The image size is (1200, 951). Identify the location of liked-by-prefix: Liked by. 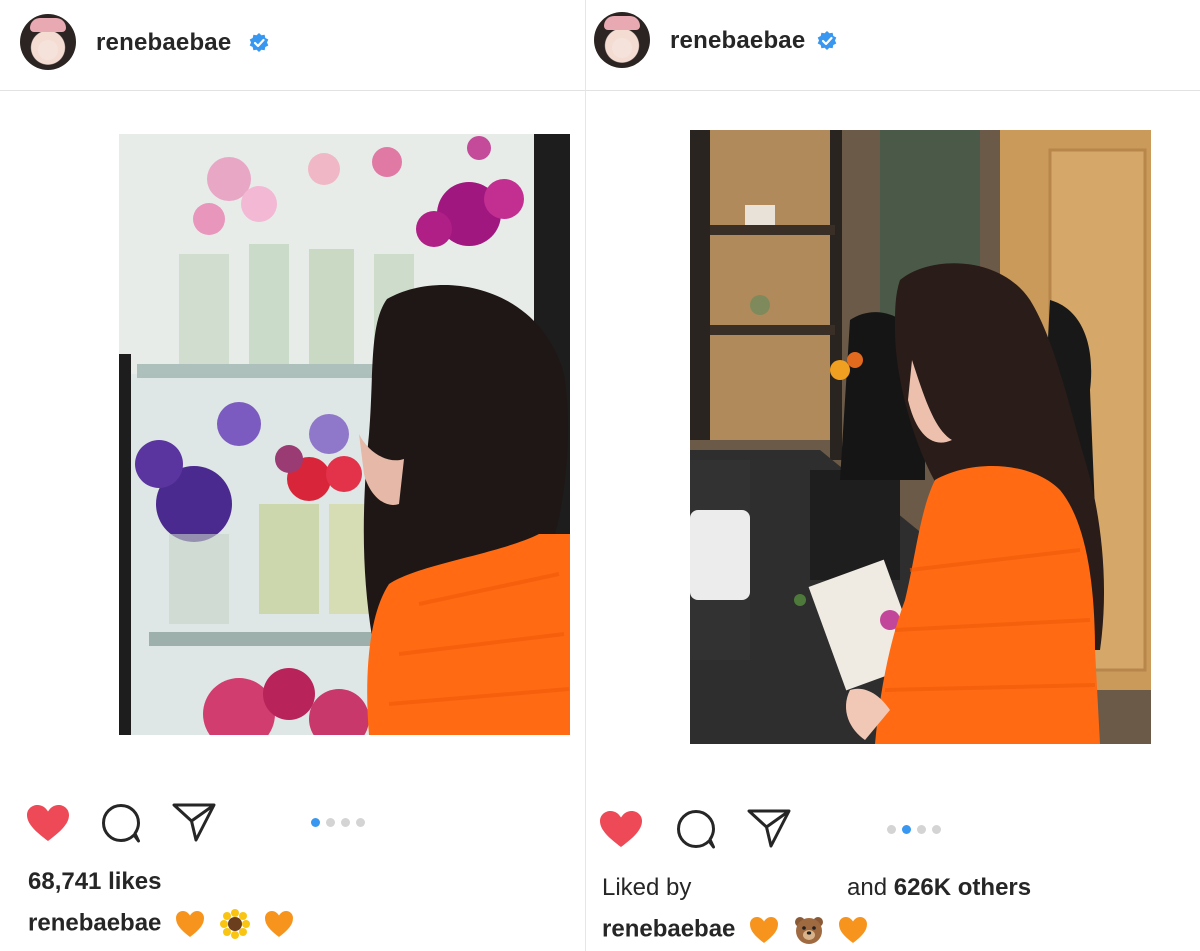
(647, 887).